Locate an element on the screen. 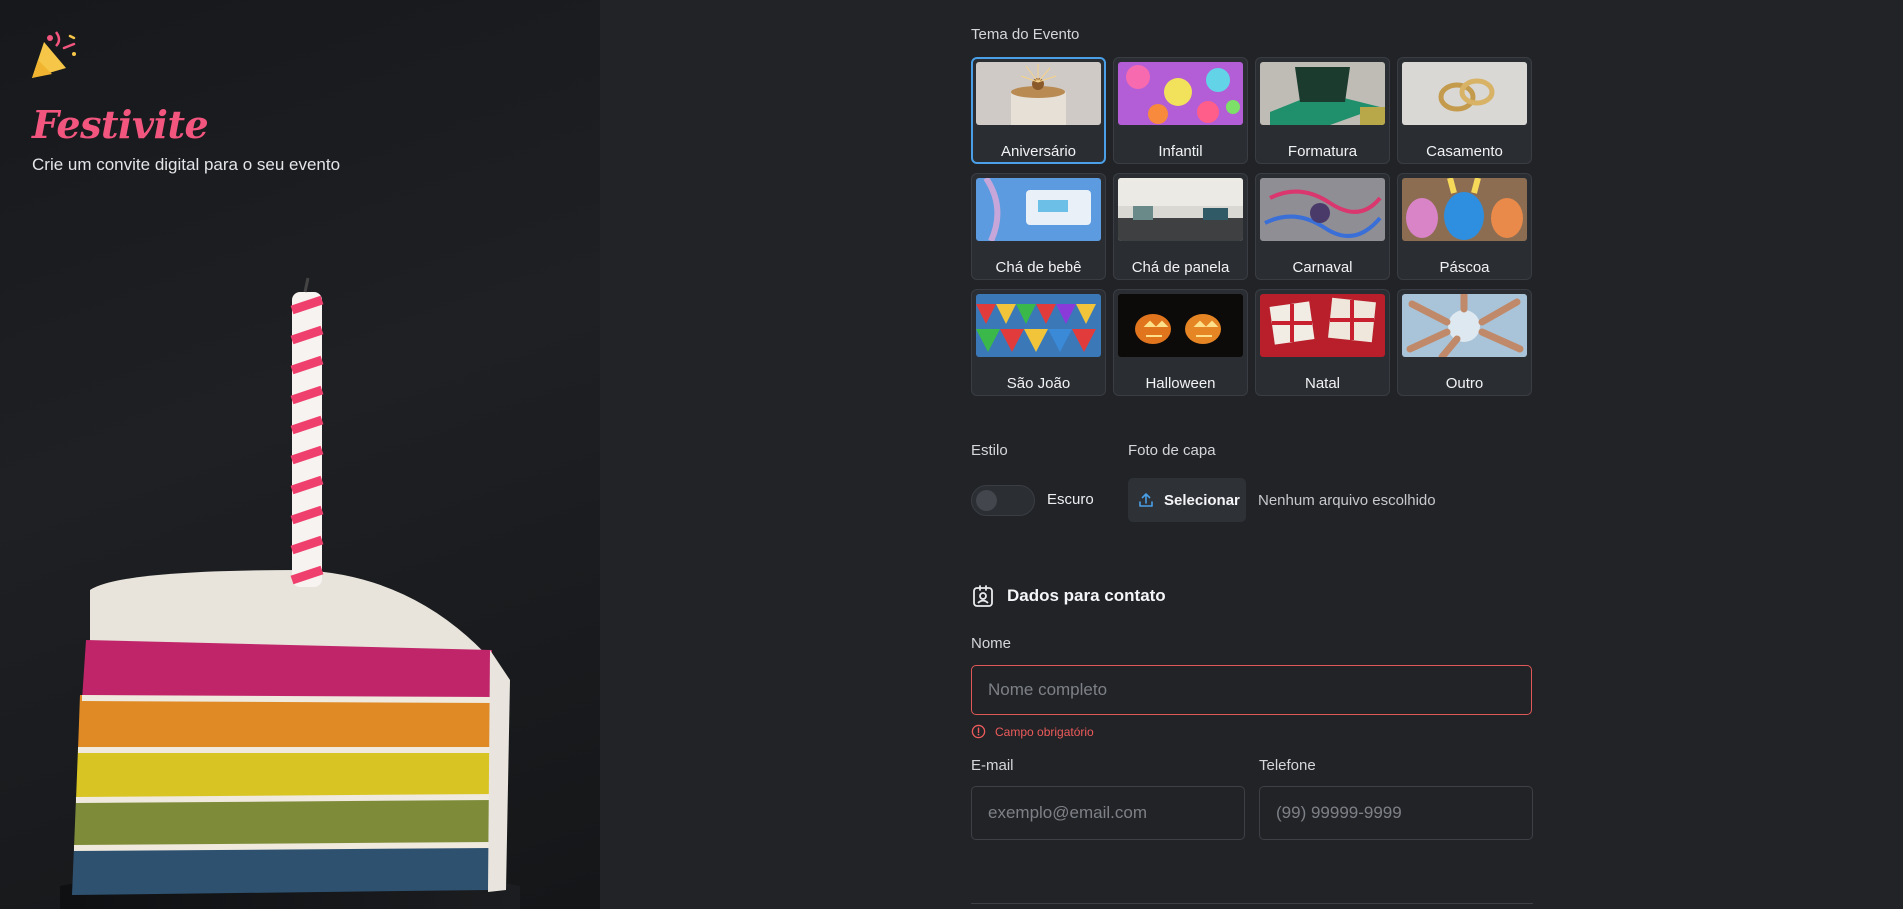  theme-card-carnaval: Carnaval is located at coordinates (1322, 226).